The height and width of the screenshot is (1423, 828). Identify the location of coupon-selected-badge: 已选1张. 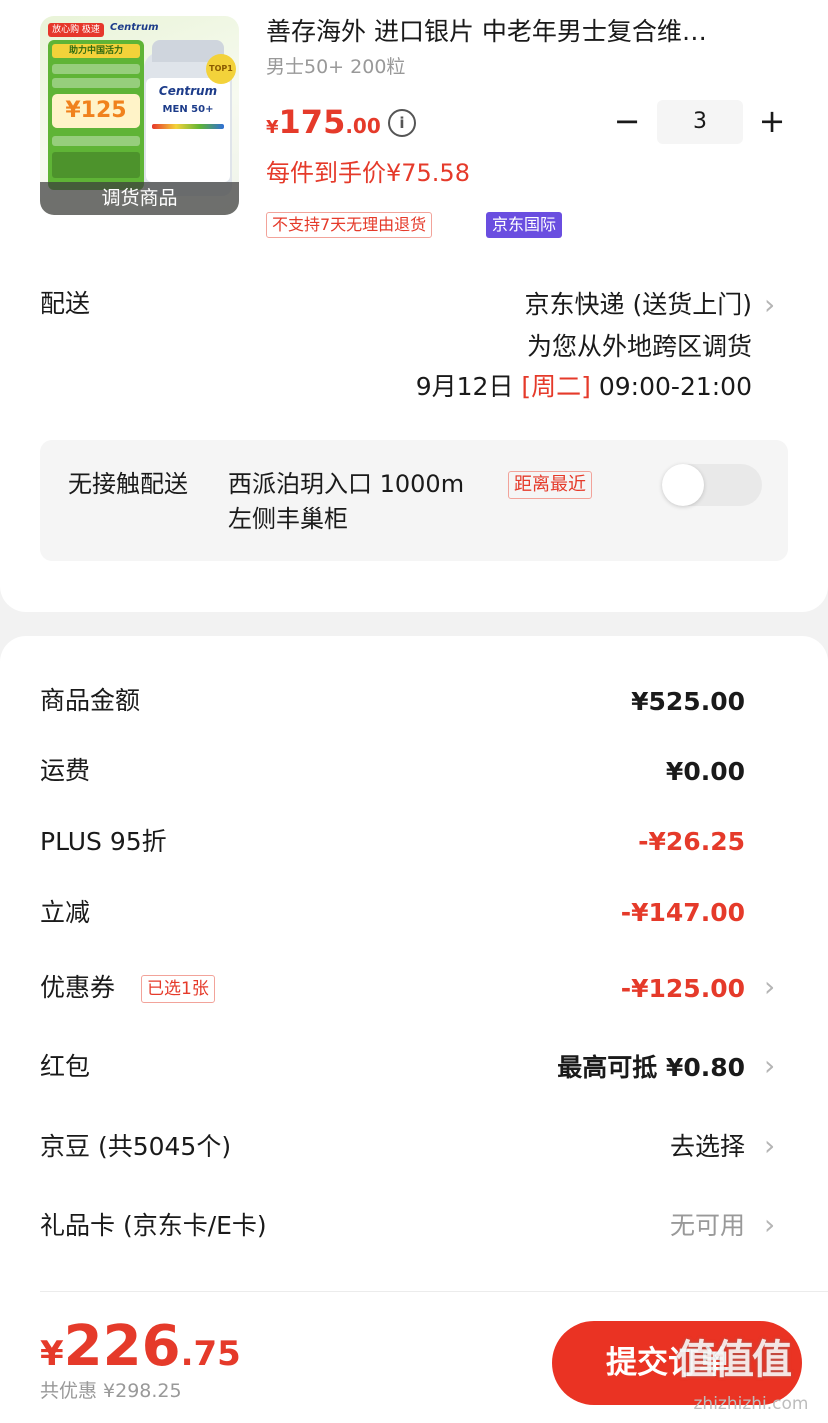
(178, 989).